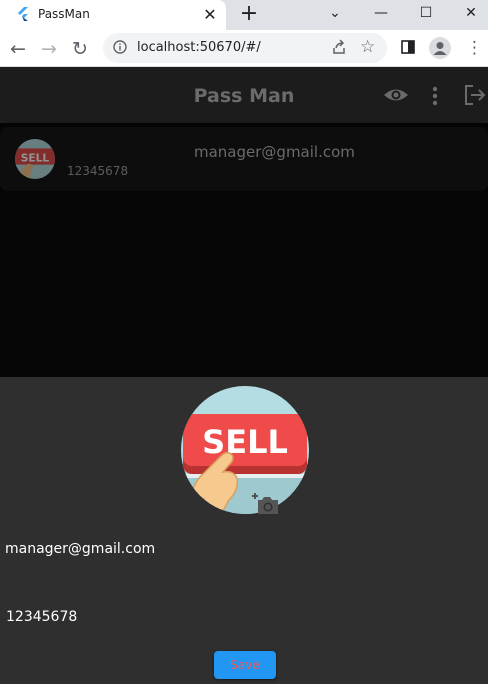  Describe the element at coordinates (339, 47) in the screenshot. I see `share-icon` at that location.